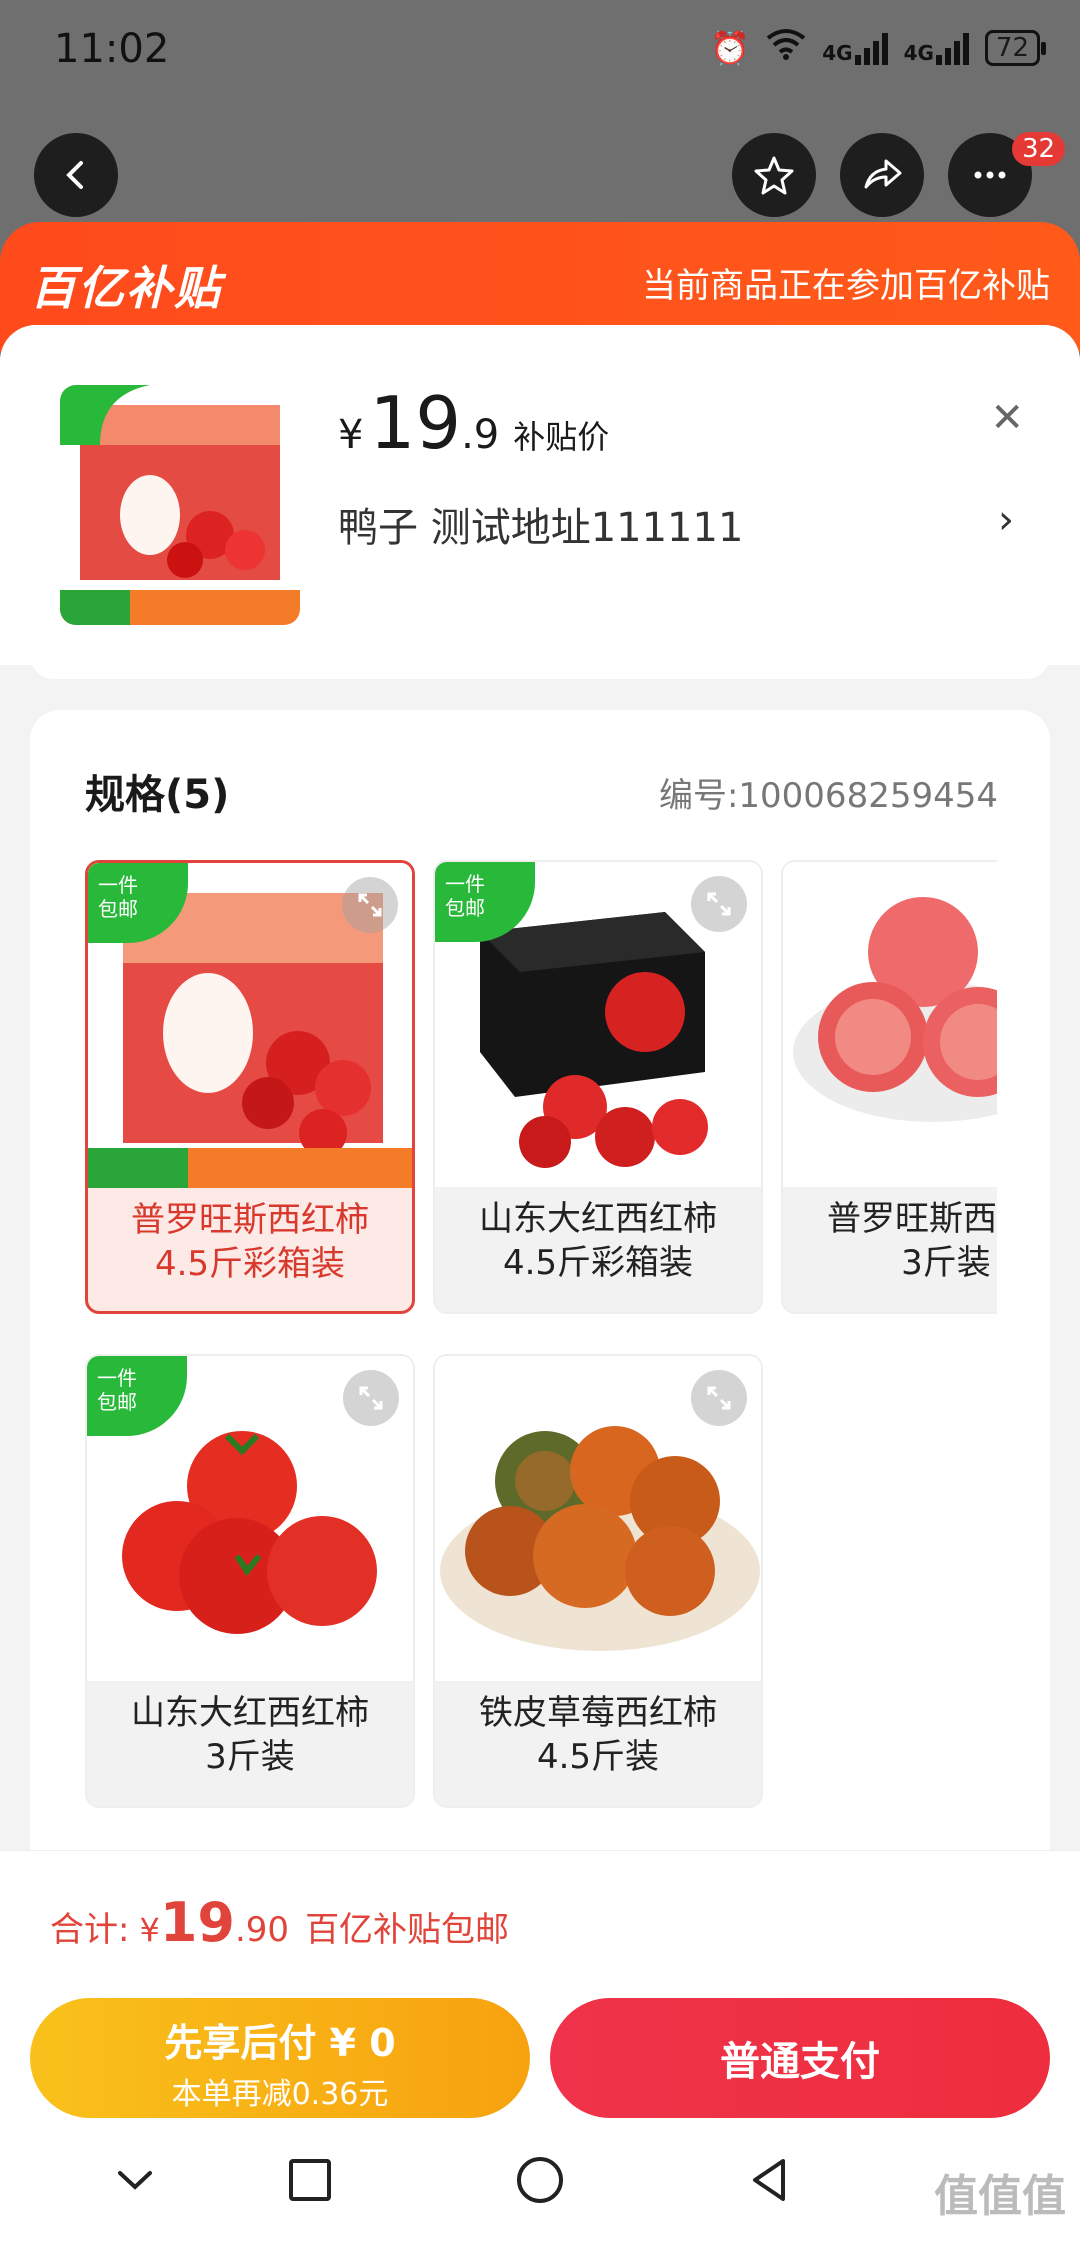 This screenshot has width=1080, height=2244. Describe the element at coordinates (1000, 2196) in the screenshot. I see `watermark: 值值值` at that location.